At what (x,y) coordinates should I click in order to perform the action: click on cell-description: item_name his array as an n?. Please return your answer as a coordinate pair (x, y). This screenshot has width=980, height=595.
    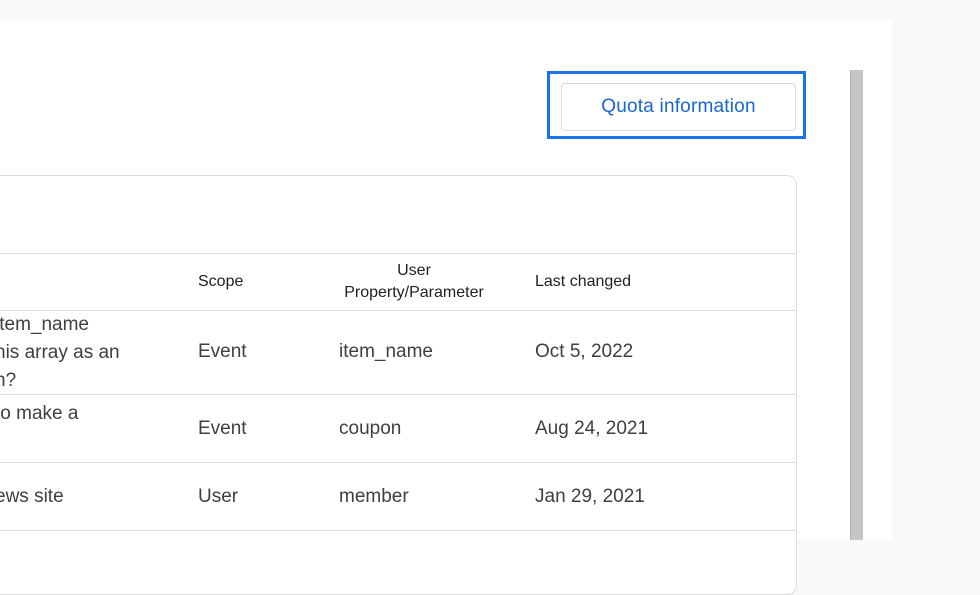
    Looking at the image, I should click on (60, 352).